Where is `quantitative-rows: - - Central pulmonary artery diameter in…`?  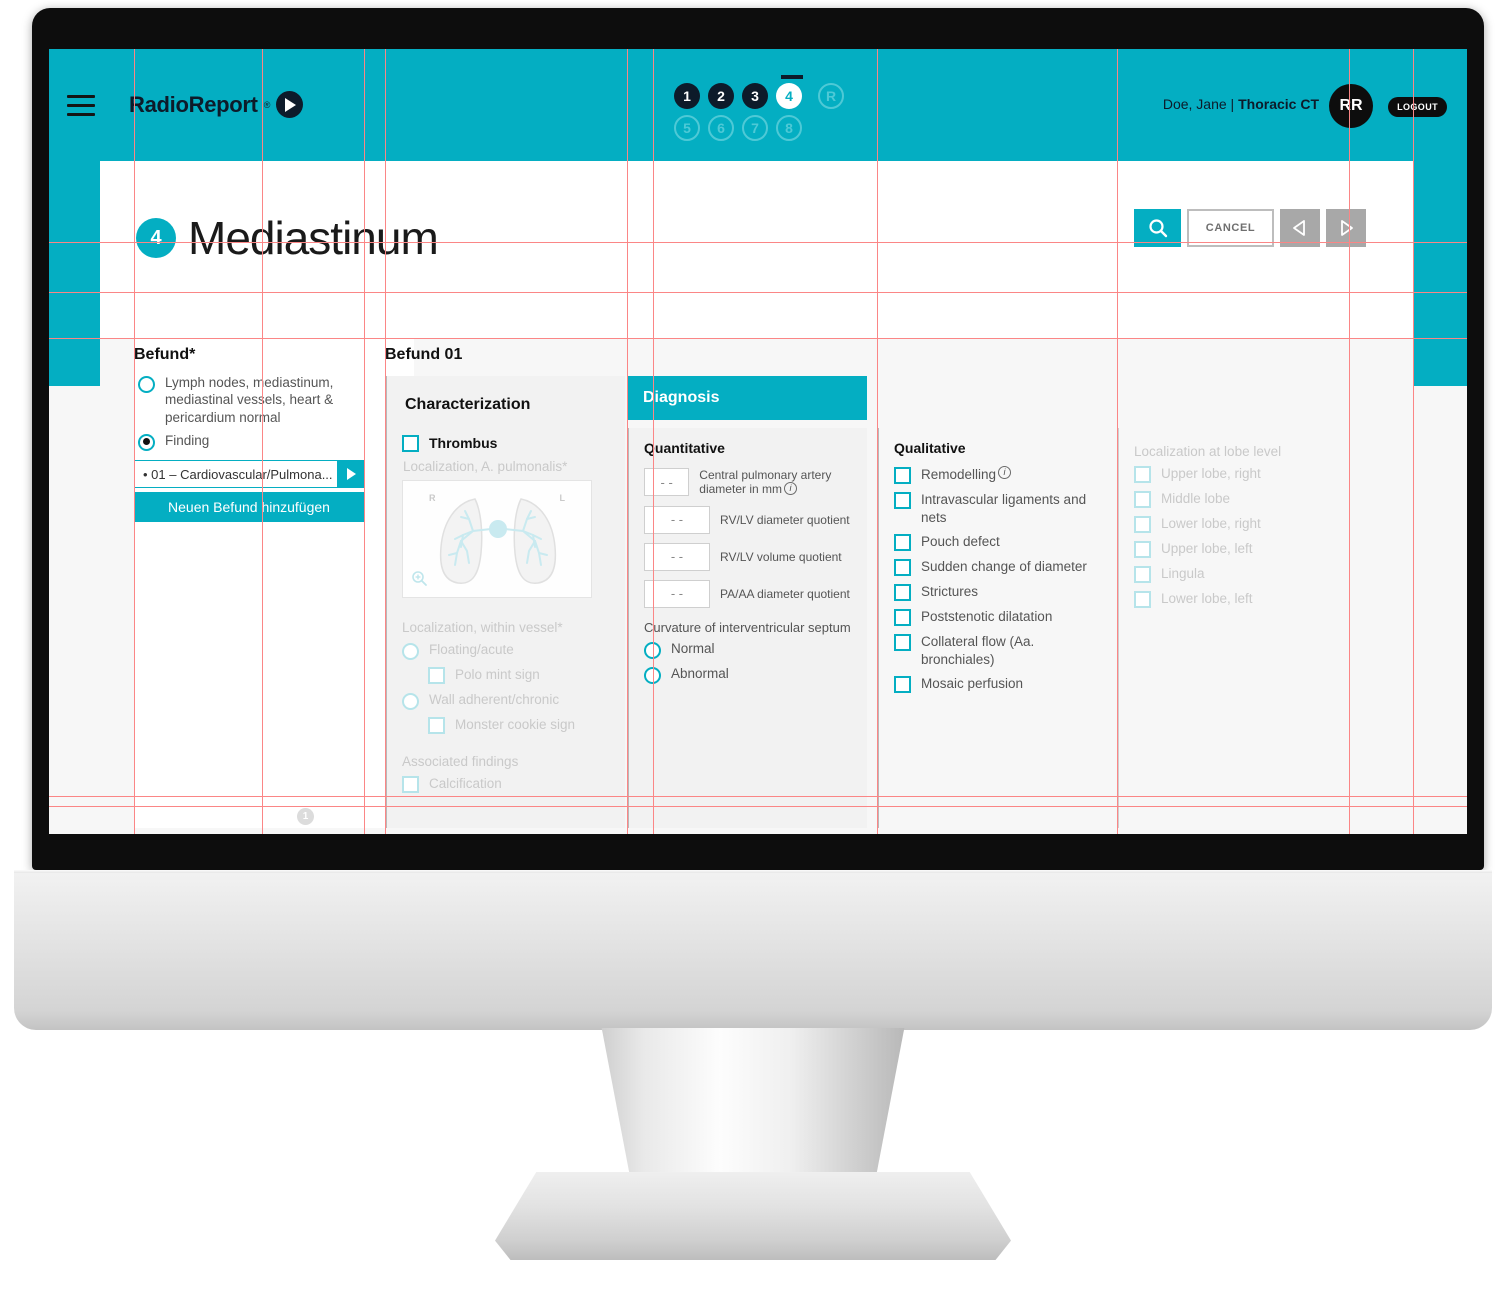 quantitative-rows: - - Central pulmonary artery diameter in… is located at coordinates (750, 579).